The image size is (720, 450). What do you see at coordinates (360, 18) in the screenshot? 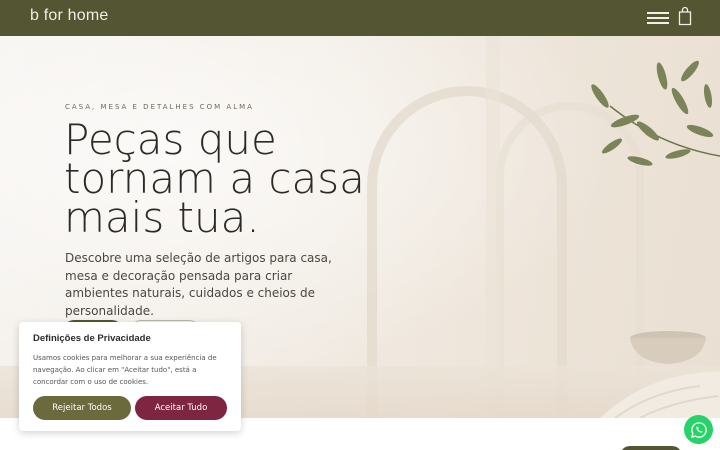
I see `site-header: b for home` at bounding box center [360, 18].